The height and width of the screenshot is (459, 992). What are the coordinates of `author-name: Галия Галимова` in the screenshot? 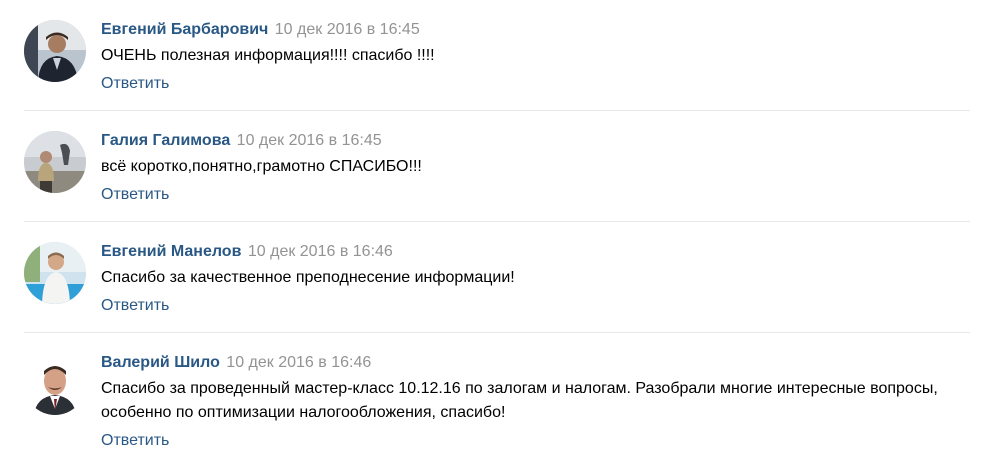 It's located at (165, 140).